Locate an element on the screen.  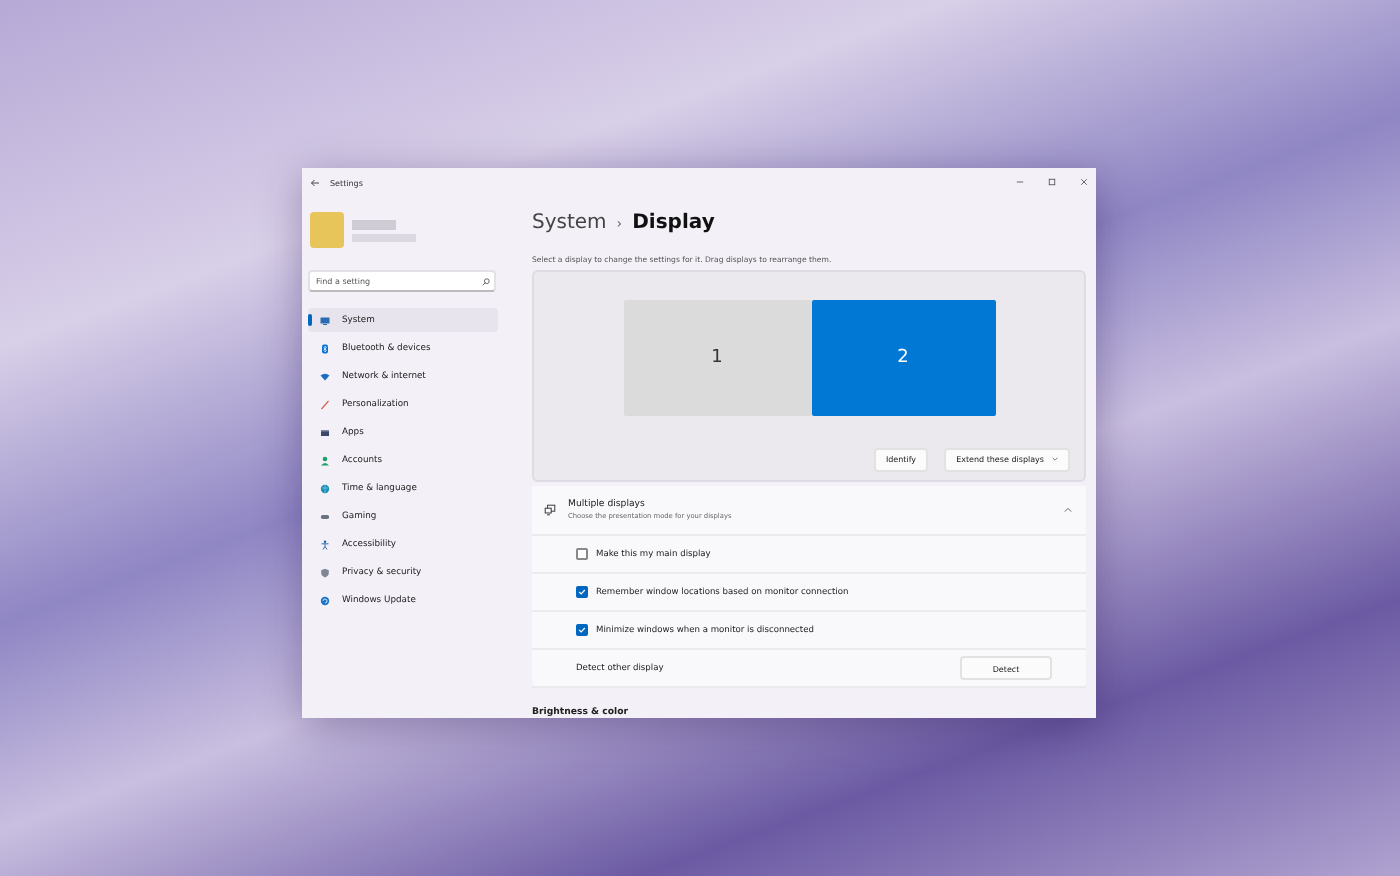
page-title: Display is located at coordinates (673, 223).